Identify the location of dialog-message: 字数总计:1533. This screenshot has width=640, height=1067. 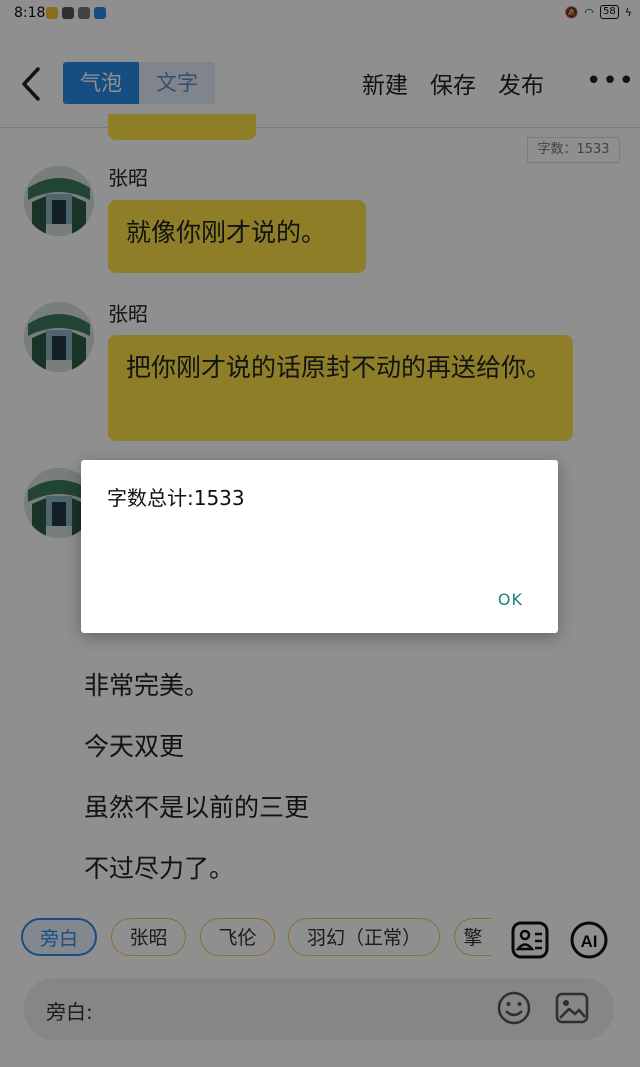
(176, 498).